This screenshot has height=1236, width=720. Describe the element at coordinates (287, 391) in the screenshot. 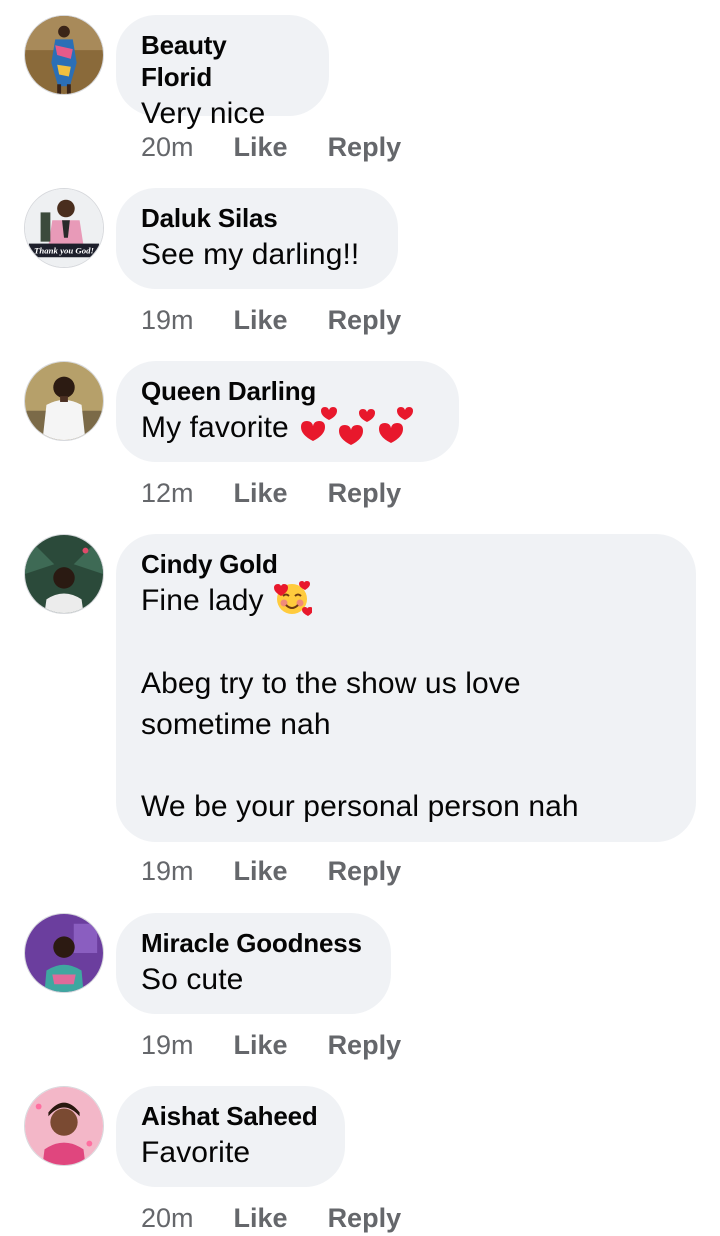

I see `comment-author: Queen Darling` at that location.